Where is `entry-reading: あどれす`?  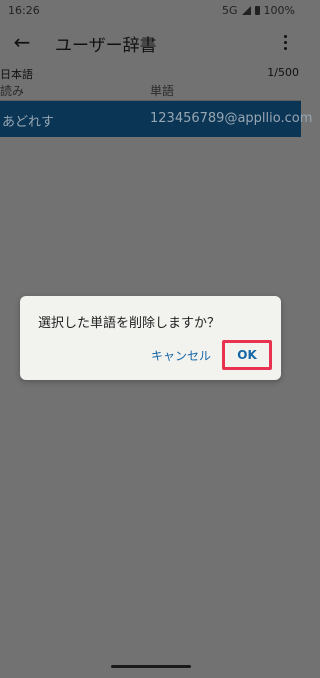 entry-reading: あどれす is located at coordinates (28, 122).